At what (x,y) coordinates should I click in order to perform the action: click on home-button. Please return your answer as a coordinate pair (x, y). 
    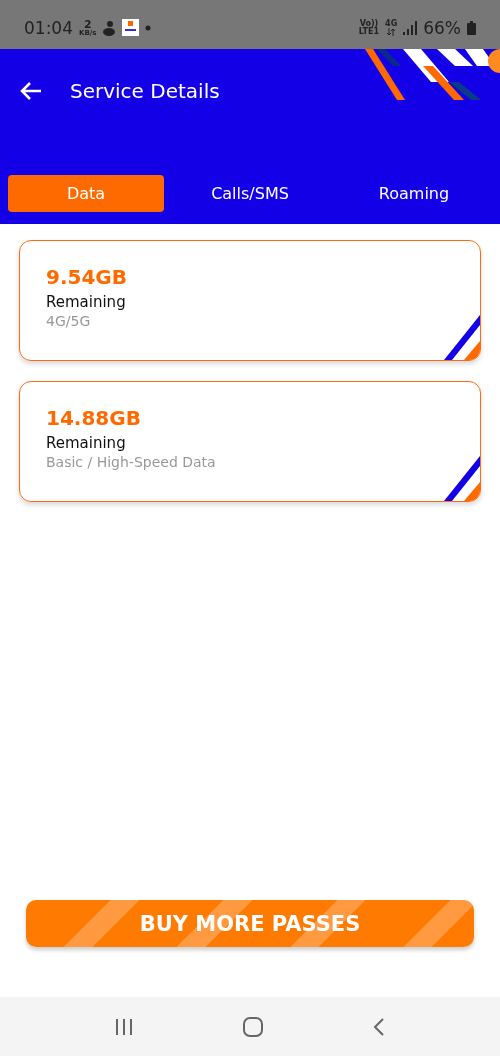
    Looking at the image, I should click on (253, 1026).